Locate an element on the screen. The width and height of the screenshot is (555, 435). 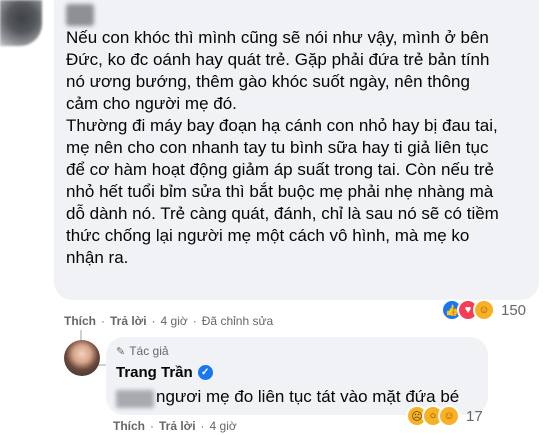
author-badge-label: Tác giả is located at coordinates (149, 351).